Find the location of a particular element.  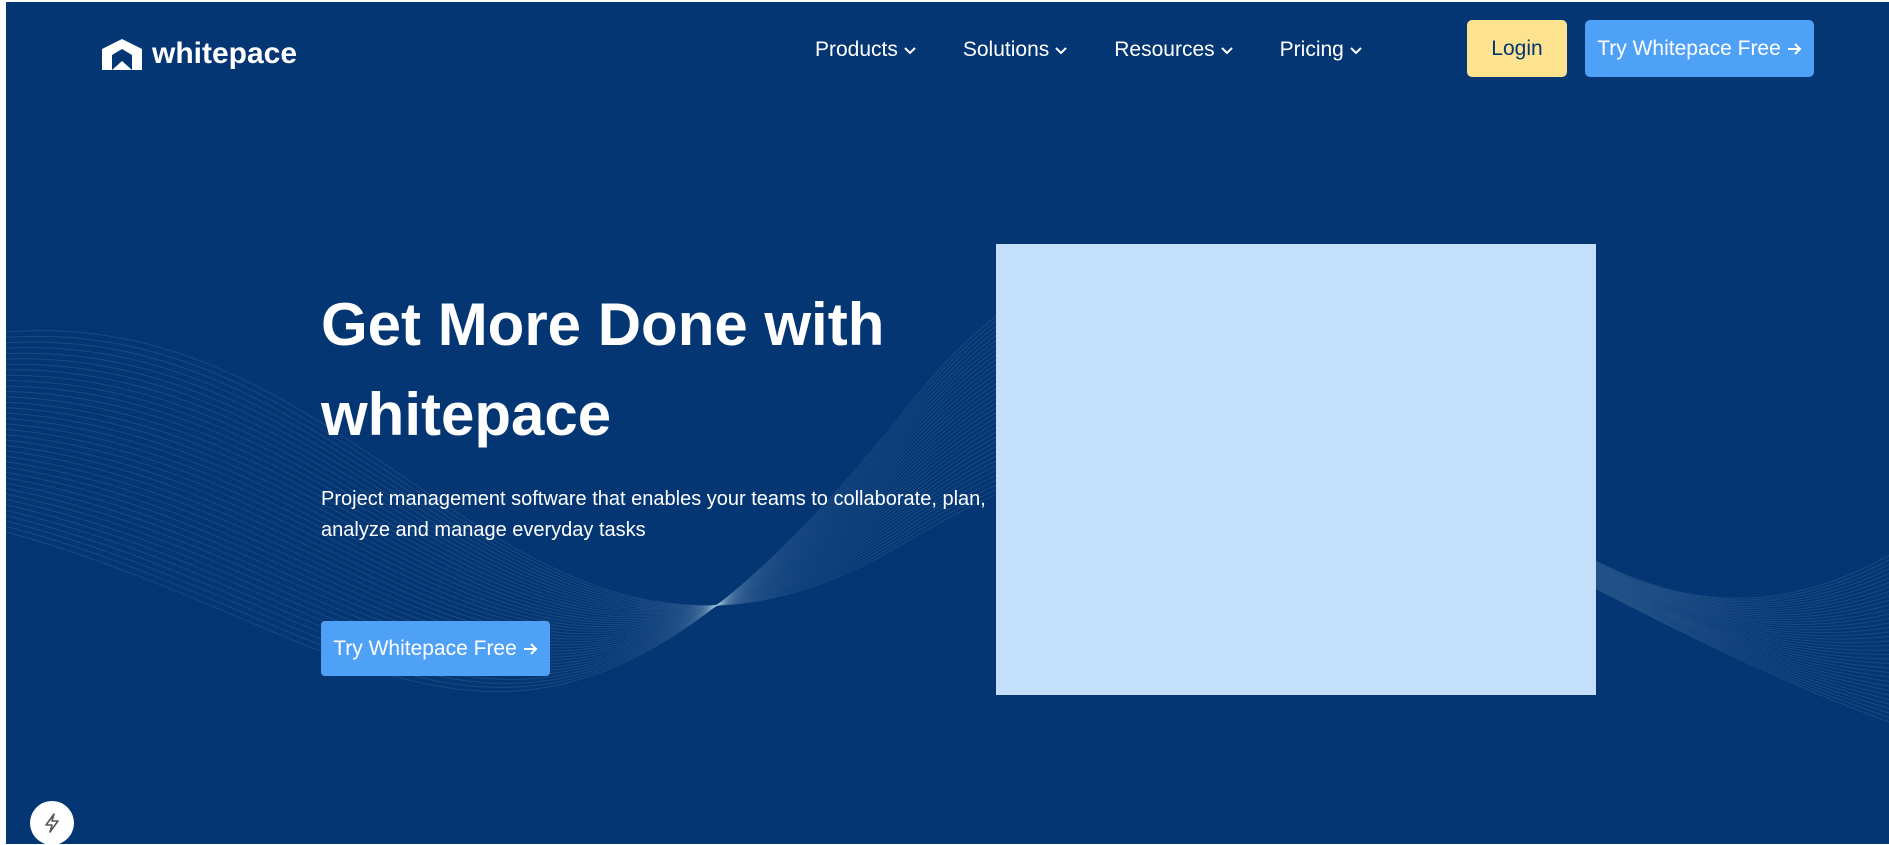

login-button: Login is located at coordinates (1517, 48).